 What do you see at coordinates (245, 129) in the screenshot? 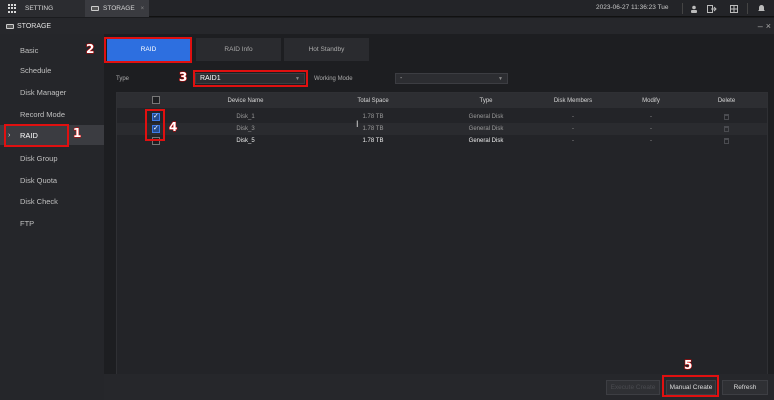
I see `device-name-cell: Disk_3` at bounding box center [245, 129].